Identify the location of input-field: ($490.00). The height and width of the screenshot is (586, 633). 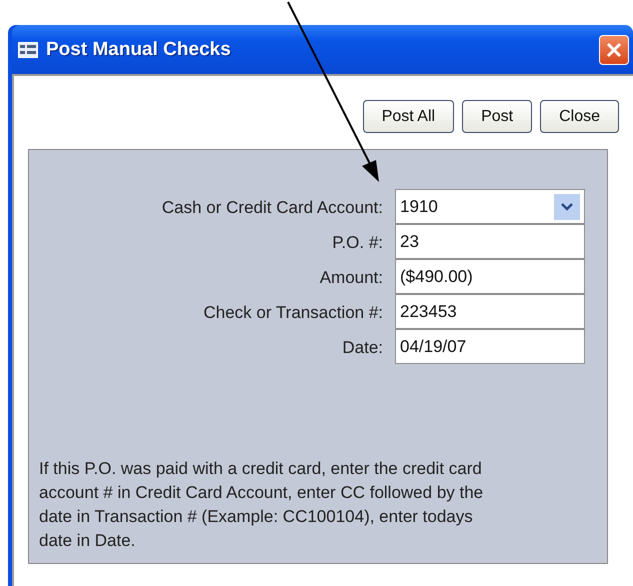
(490, 276).